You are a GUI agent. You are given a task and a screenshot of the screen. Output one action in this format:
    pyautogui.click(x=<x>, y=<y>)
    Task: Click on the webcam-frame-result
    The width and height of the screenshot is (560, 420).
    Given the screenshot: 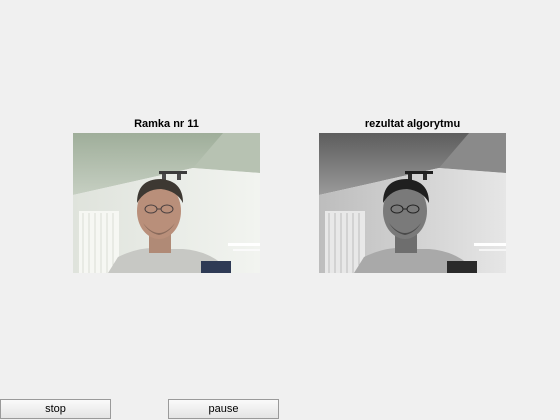 What is the action you would take?
    pyautogui.click(x=412, y=203)
    